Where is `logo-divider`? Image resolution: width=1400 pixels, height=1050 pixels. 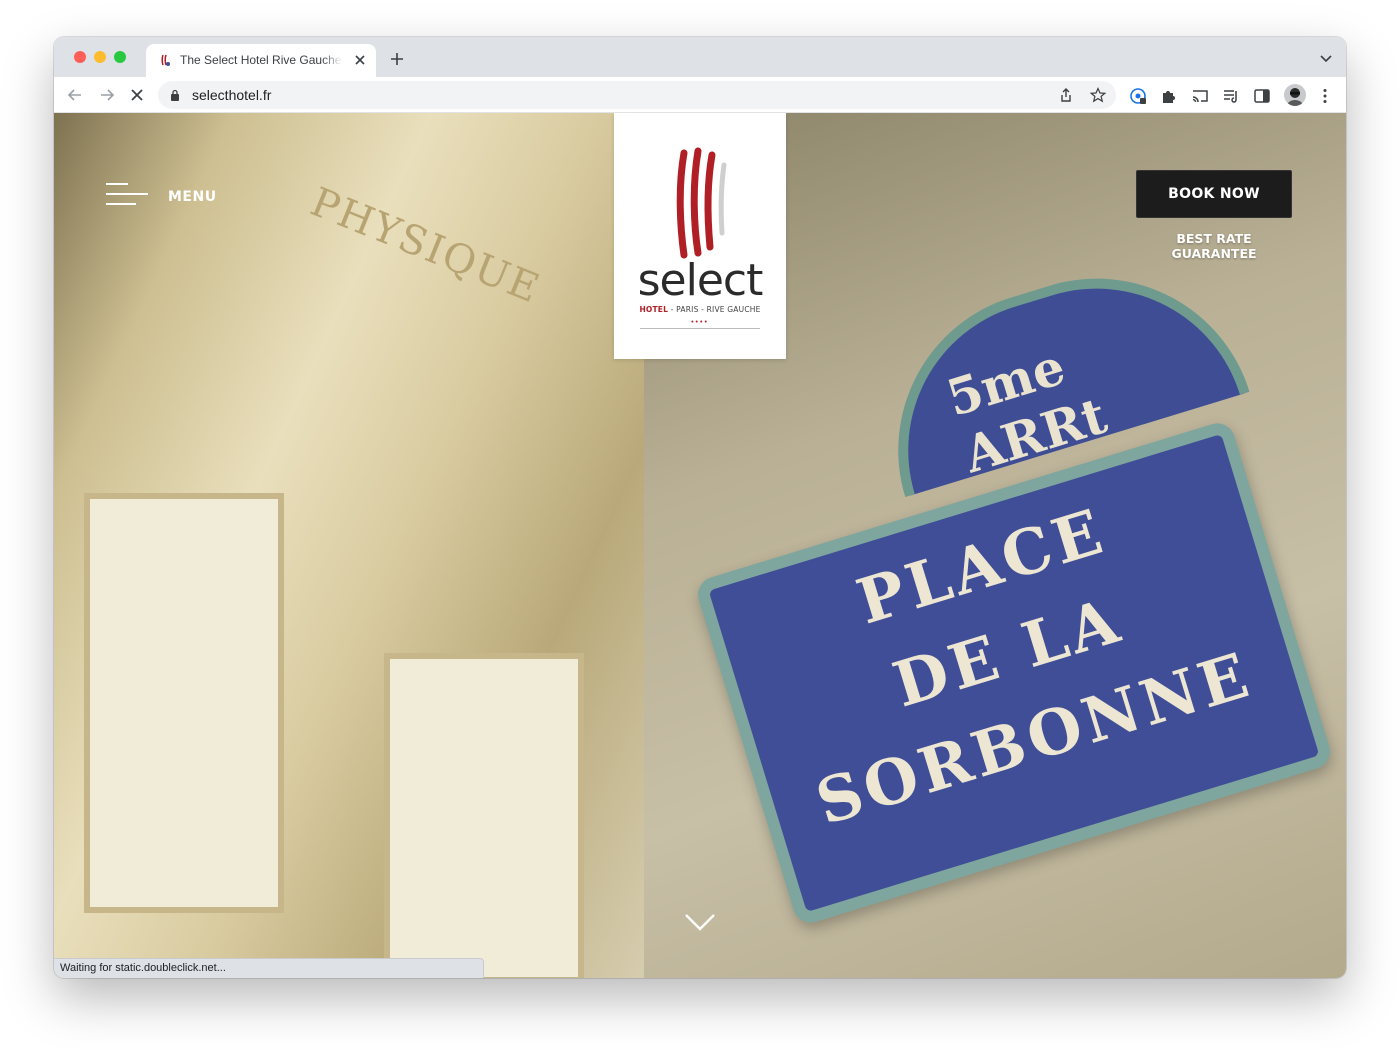
logo-divider is located at coordinates (700, 328).